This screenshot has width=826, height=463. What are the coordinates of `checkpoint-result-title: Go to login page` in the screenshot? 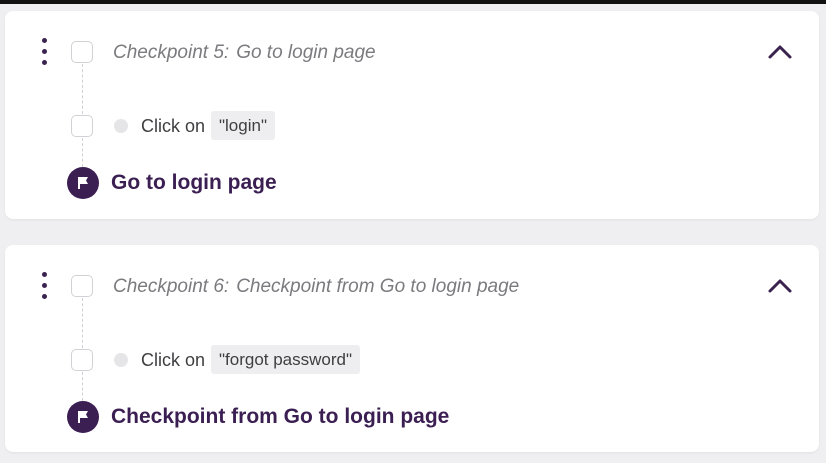 It's located at (194, 183).